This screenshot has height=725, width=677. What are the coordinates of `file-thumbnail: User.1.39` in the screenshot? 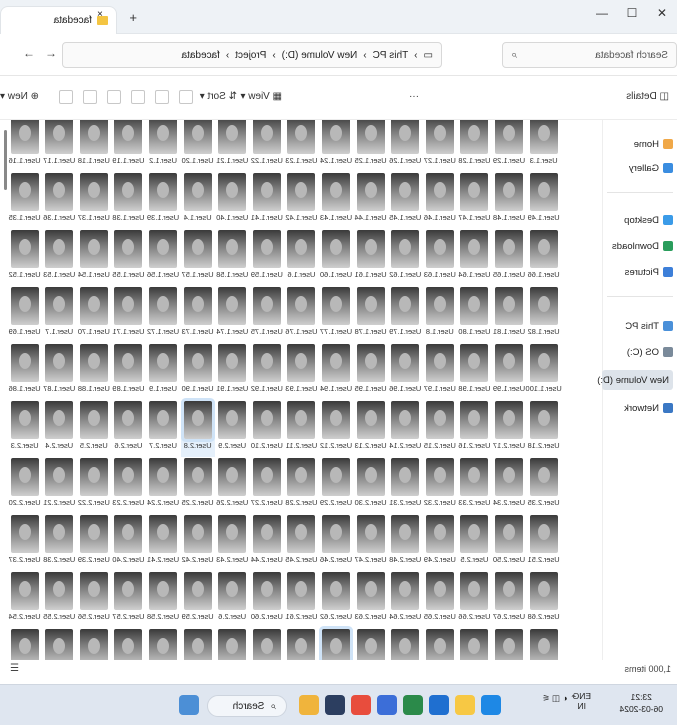 It's located at (163, 201).